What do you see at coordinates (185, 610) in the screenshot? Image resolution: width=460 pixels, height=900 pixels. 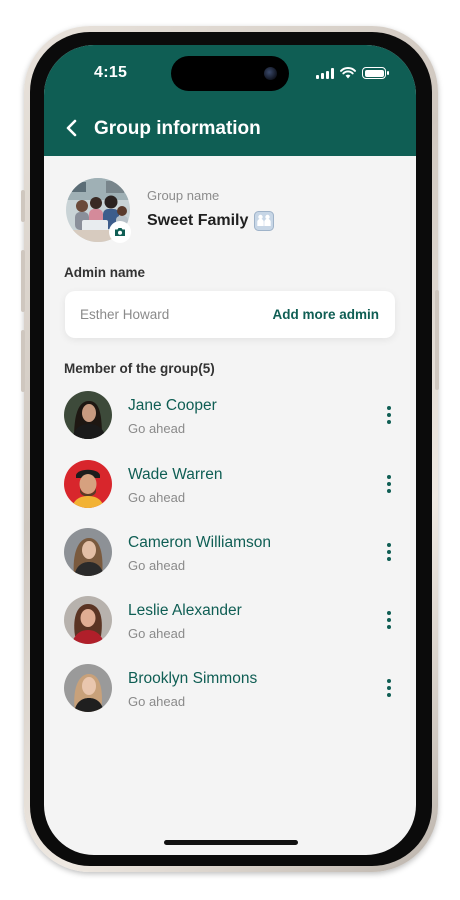 I see `member-name: Leslie Alexander` at bounding box center [185, 610].